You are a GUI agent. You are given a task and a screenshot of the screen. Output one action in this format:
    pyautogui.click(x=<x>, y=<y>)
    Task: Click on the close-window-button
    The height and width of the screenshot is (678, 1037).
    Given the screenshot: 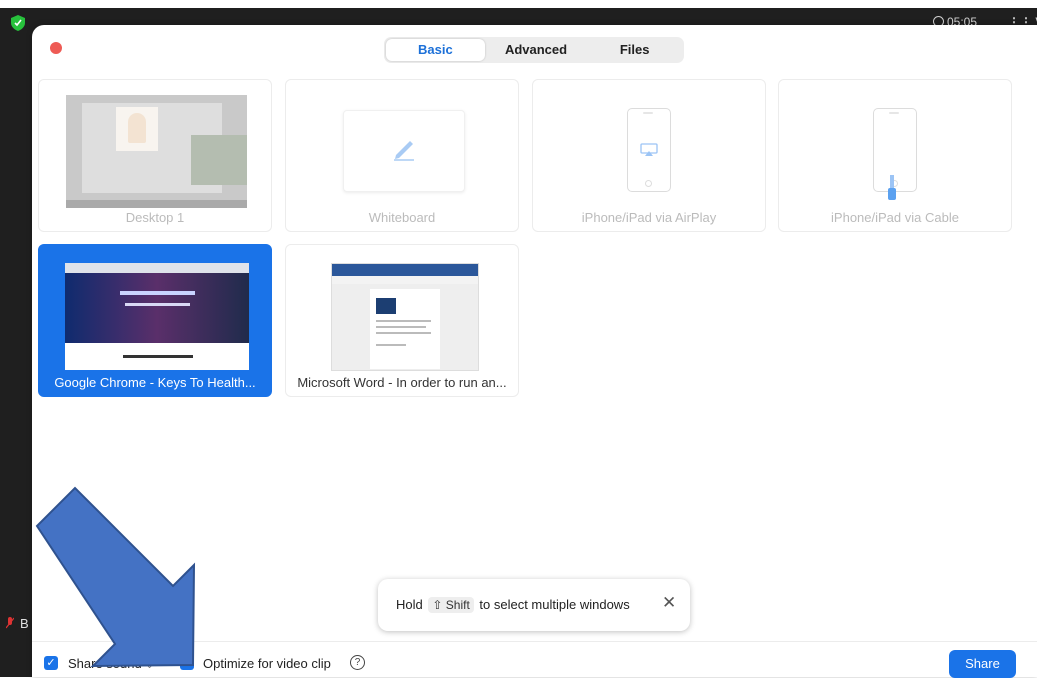 What is the action you would take?
    pyautogui.click(x=56, y=48)
    